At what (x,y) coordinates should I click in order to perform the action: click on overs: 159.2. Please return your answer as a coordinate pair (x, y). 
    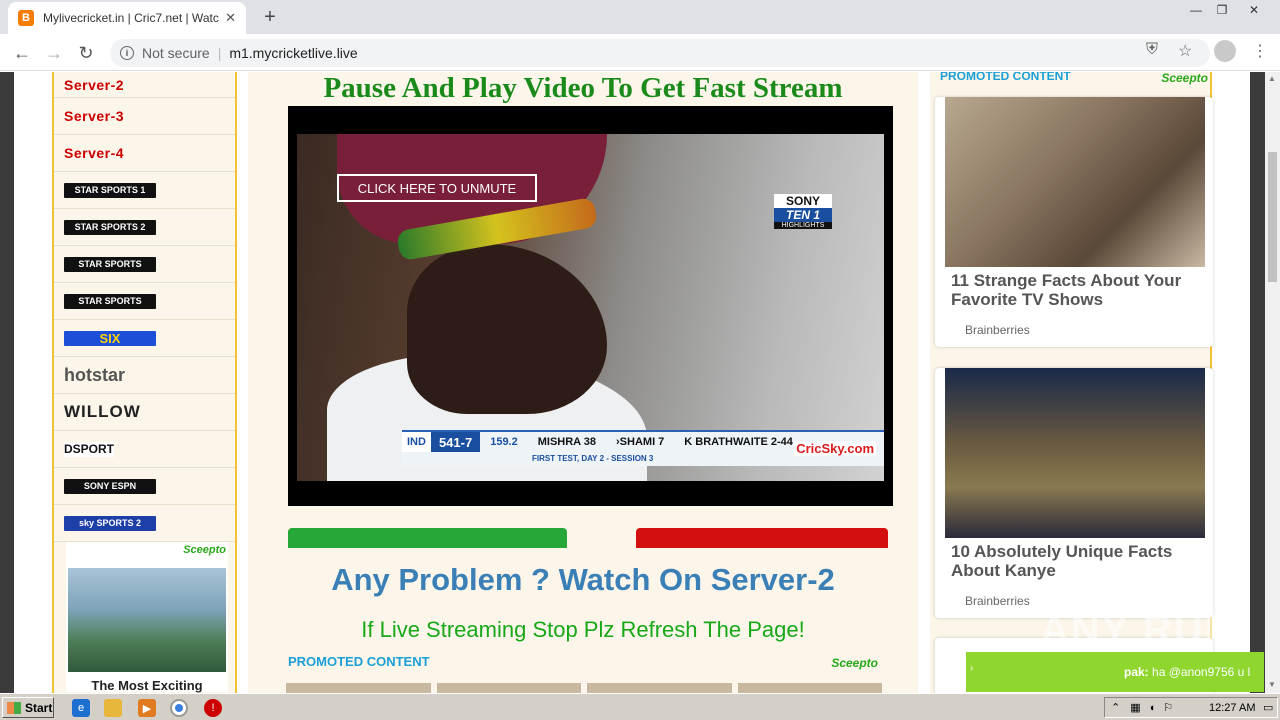
    Looking at the image, I should click on (504, 442).